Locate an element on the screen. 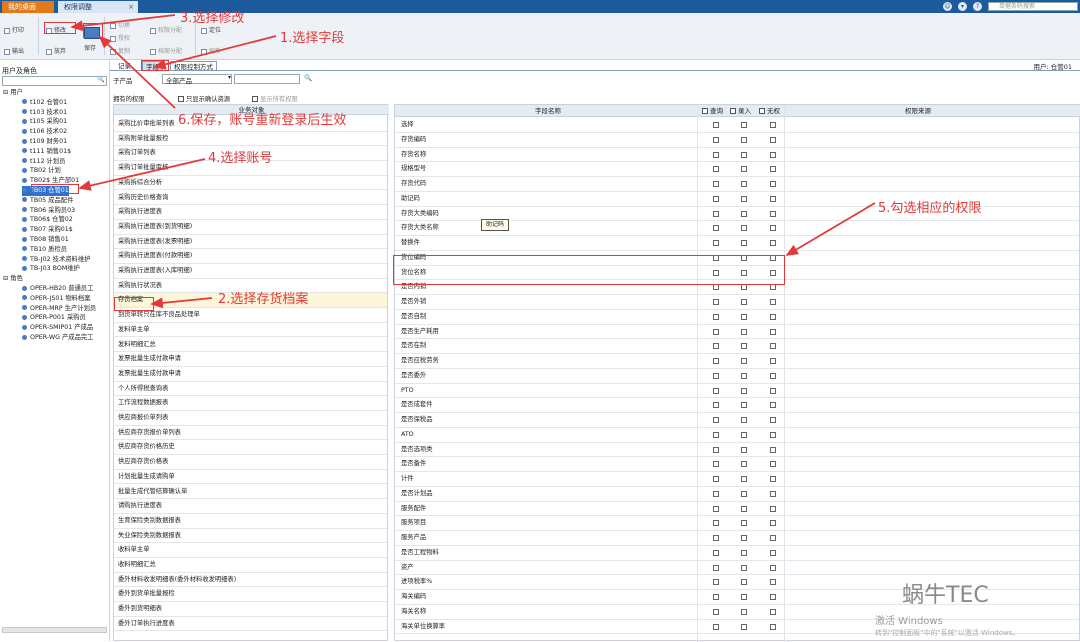 The height and width of the screenshot is (642, 1080). annotation-step2: 2.选择存货档案 is located at coordinates (263, 299).